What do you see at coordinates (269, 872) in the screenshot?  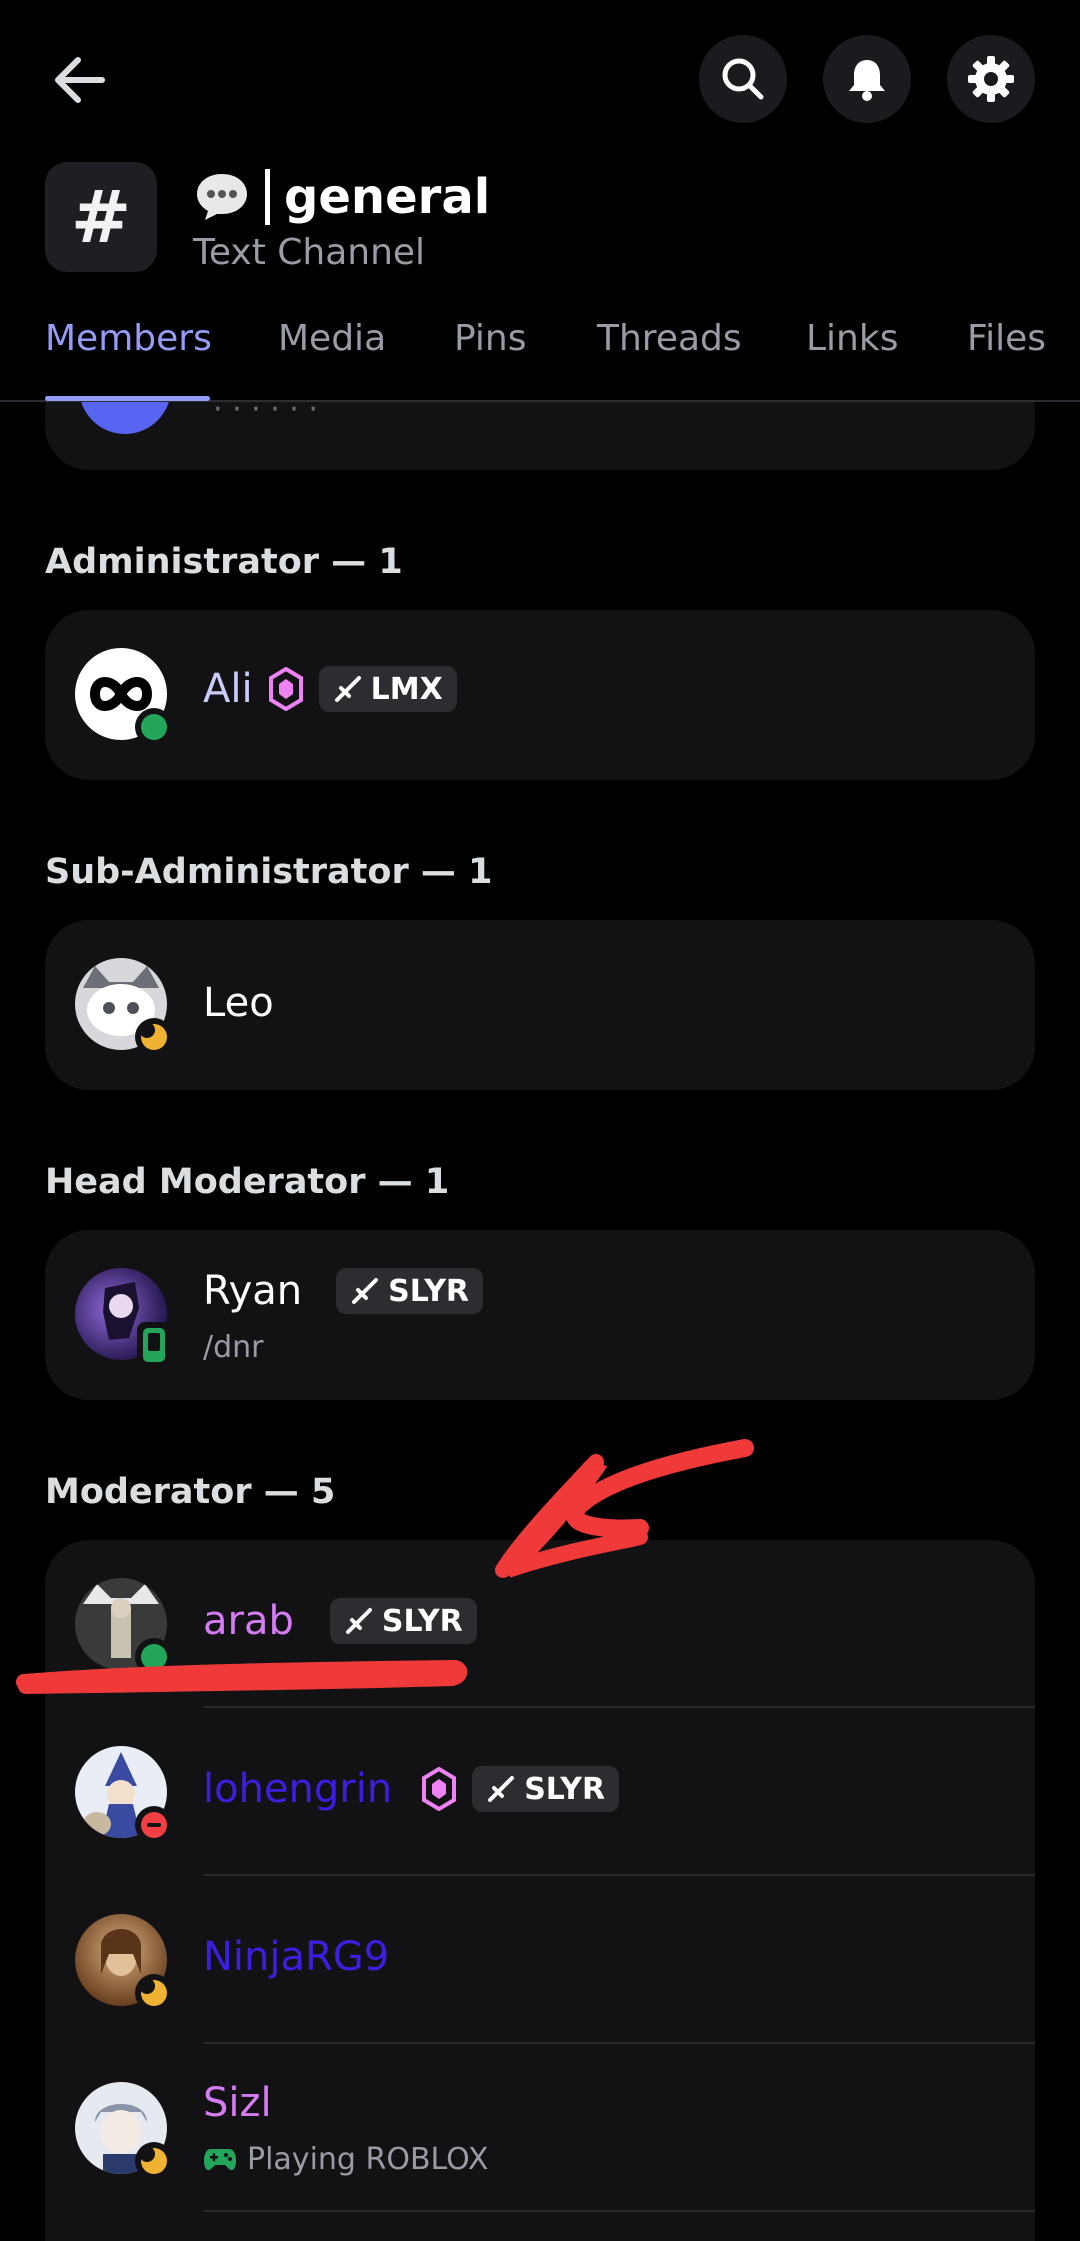 I see `section-title: Sub-Administrator — 1` at bounding box center [269, 872].